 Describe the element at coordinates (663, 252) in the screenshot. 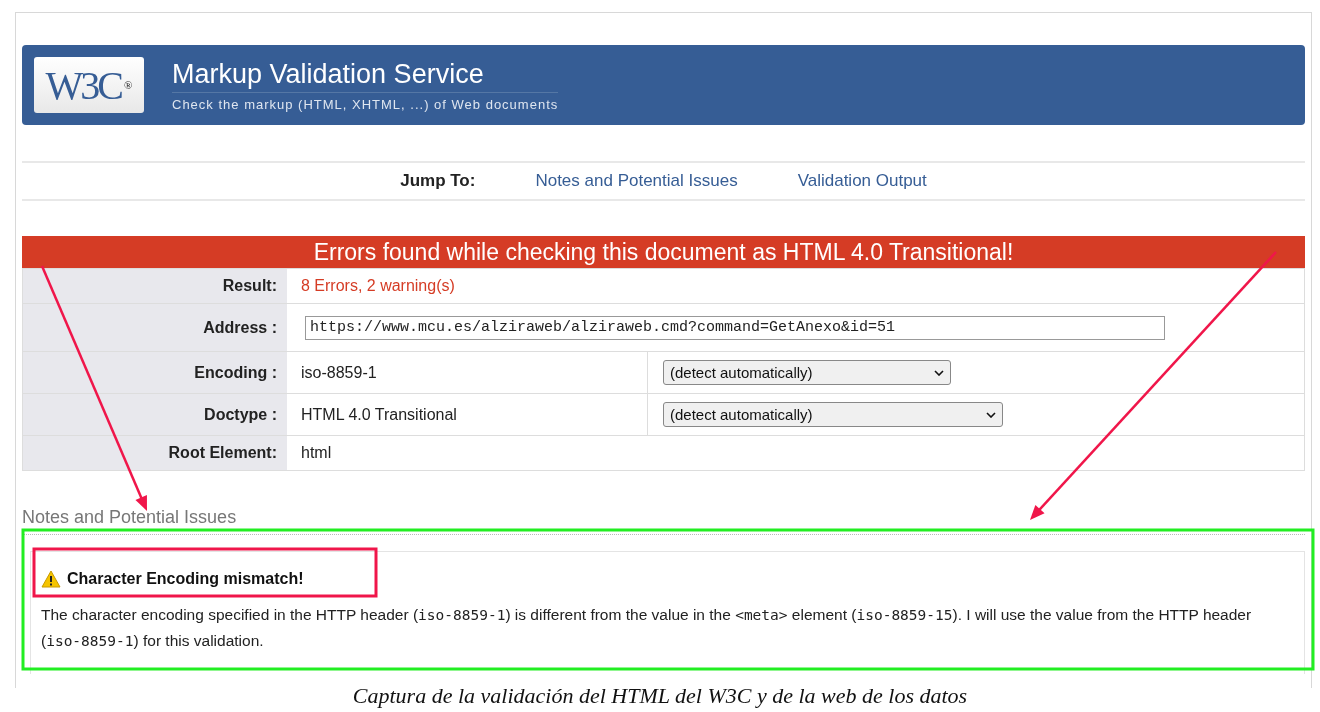

I see `error-banner: Errors found while checking this document as HTML 4.0 Transitional!` at that location.